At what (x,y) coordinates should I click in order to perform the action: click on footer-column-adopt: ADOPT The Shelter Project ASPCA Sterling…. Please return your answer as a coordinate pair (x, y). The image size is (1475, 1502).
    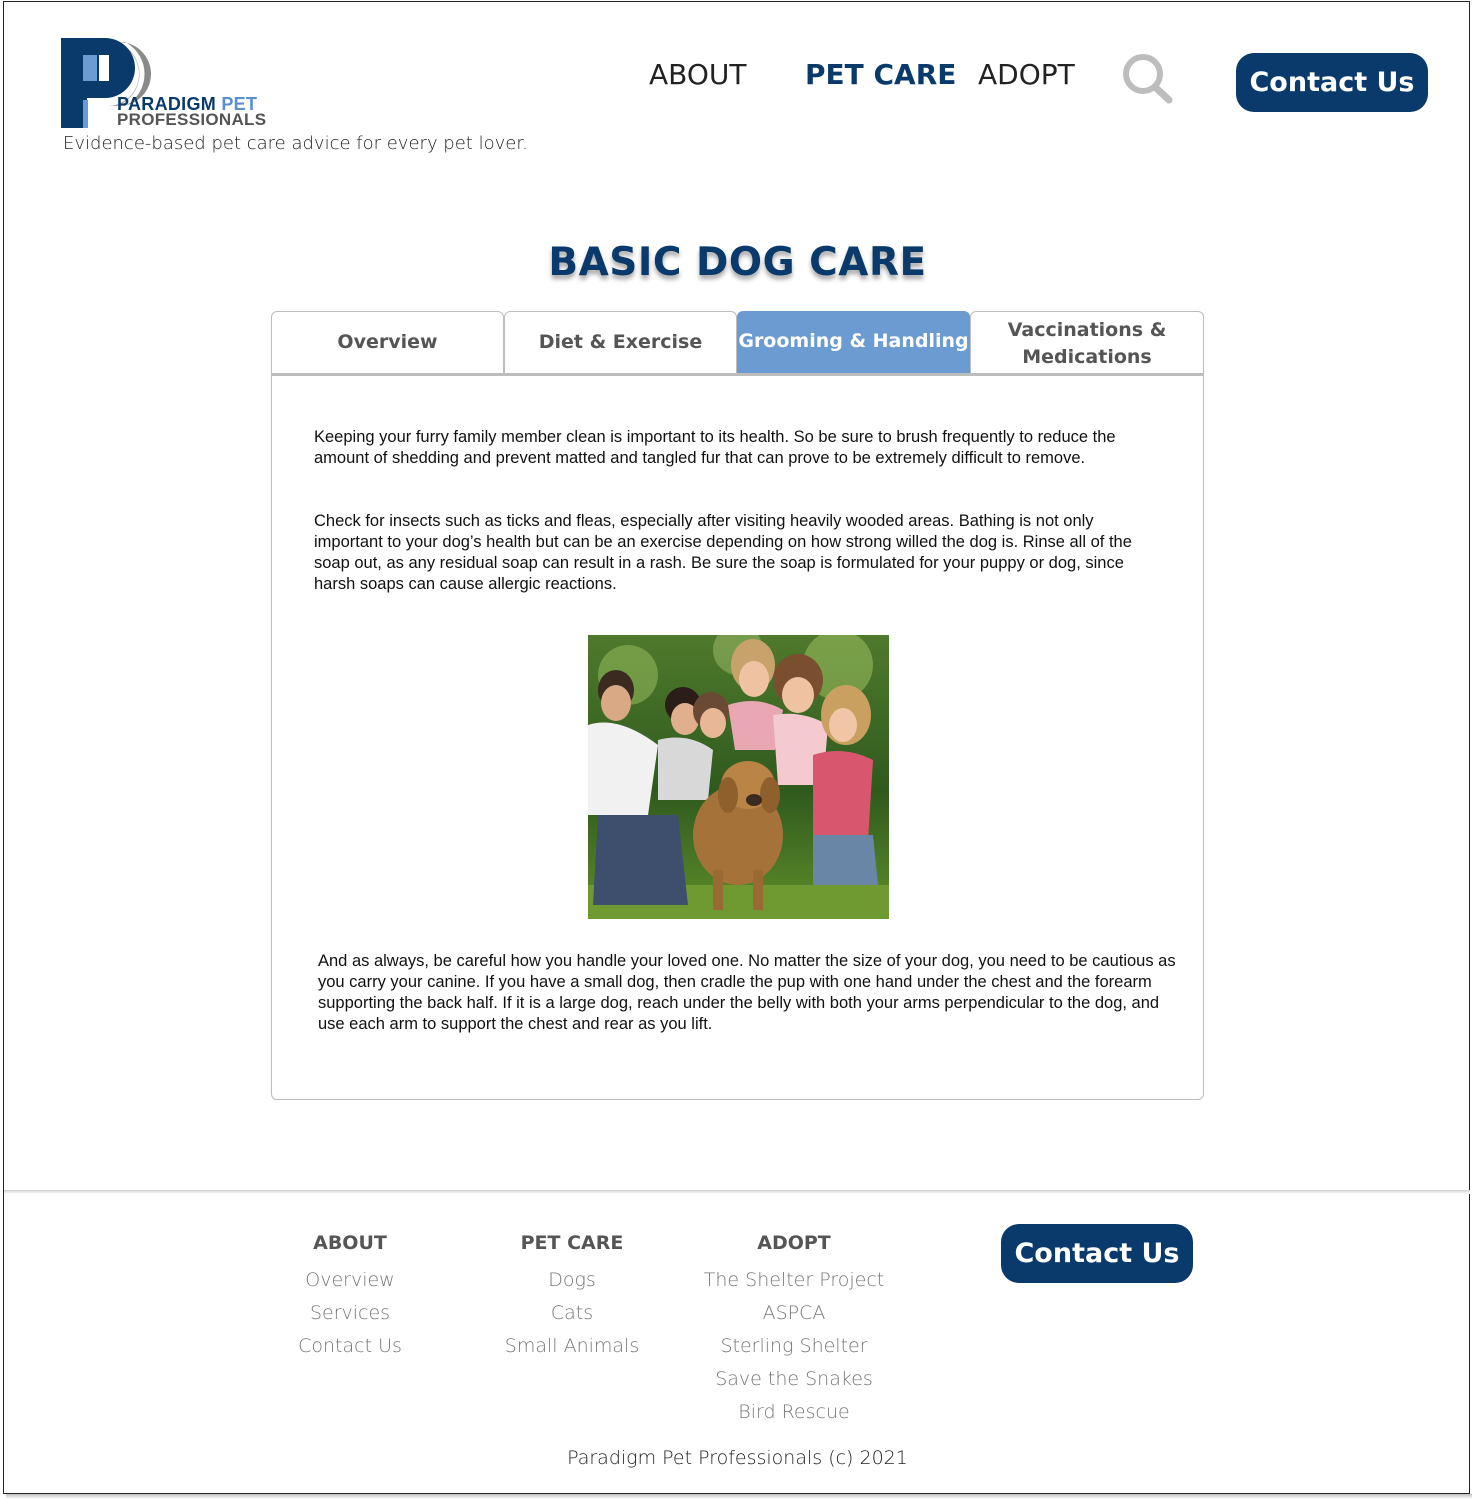
    Looking at the image, I should click on (794, 1329).